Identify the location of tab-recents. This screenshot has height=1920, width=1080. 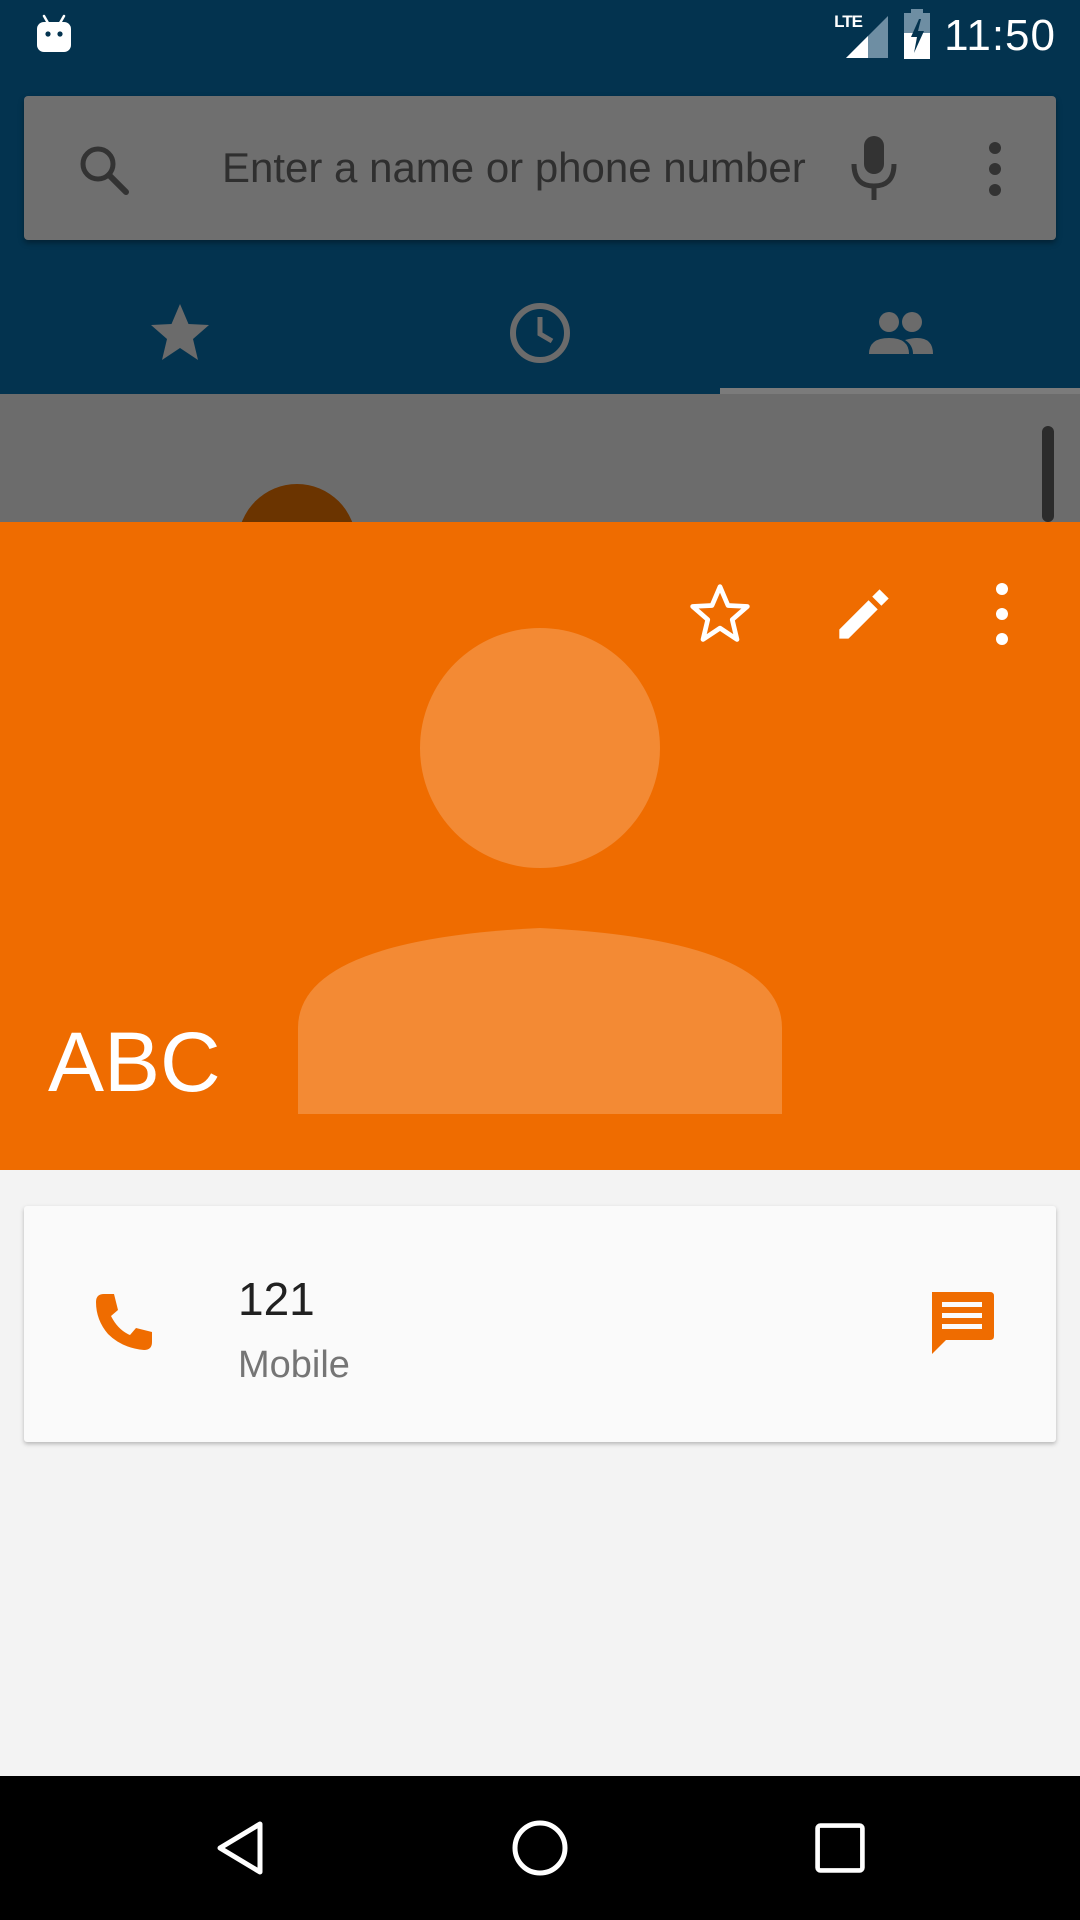
(540, 333).